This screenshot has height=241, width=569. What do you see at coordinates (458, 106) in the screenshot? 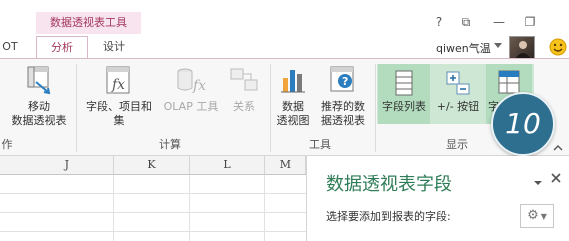
I see `plus-minus-label: +/- 按钮` at bounding box center [458, 106].